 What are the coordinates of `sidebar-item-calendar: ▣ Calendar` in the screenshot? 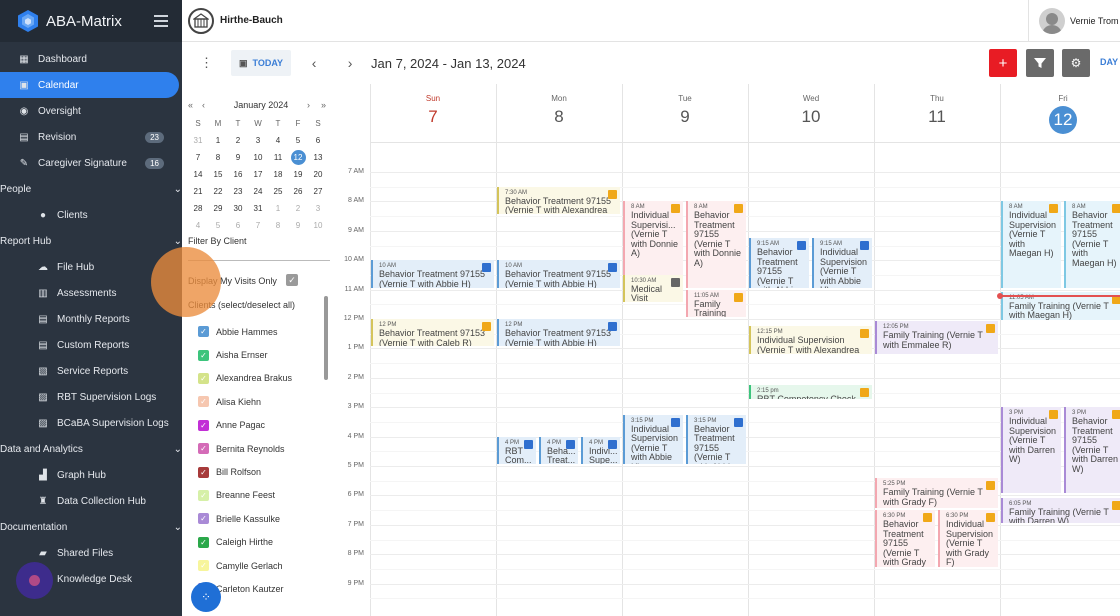 It's located at (89, 85).